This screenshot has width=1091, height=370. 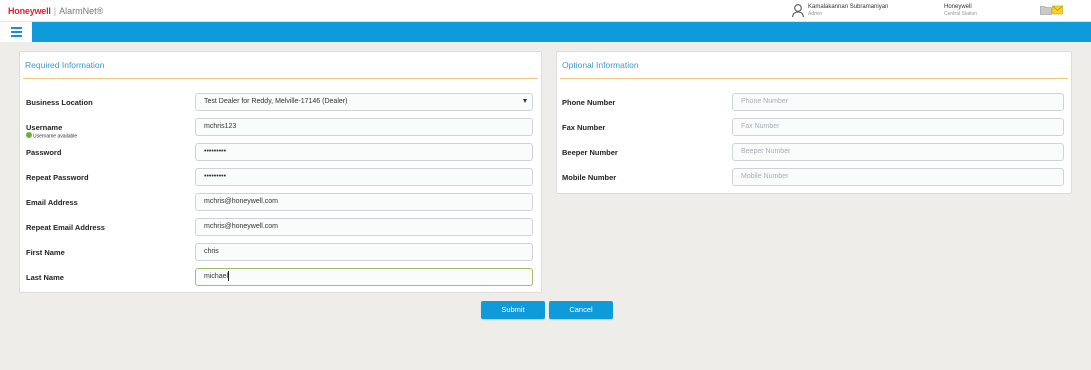 I want to click on repeat-email-label: Repeat Email Address, so click(x=65, y=227).